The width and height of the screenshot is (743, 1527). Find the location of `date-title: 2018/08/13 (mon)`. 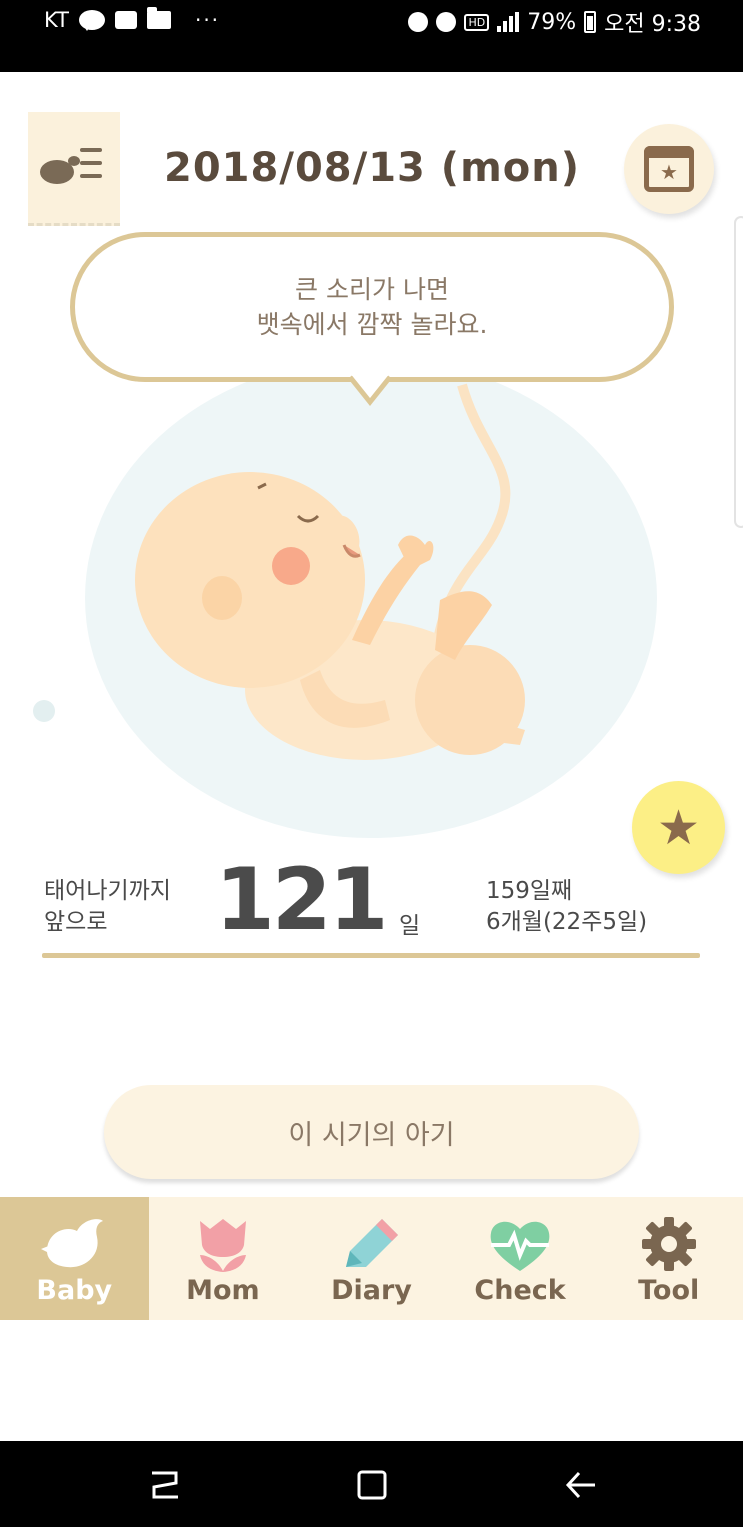

date-title: 2018/08/13 (mon) is located at coordinates (372, 168).